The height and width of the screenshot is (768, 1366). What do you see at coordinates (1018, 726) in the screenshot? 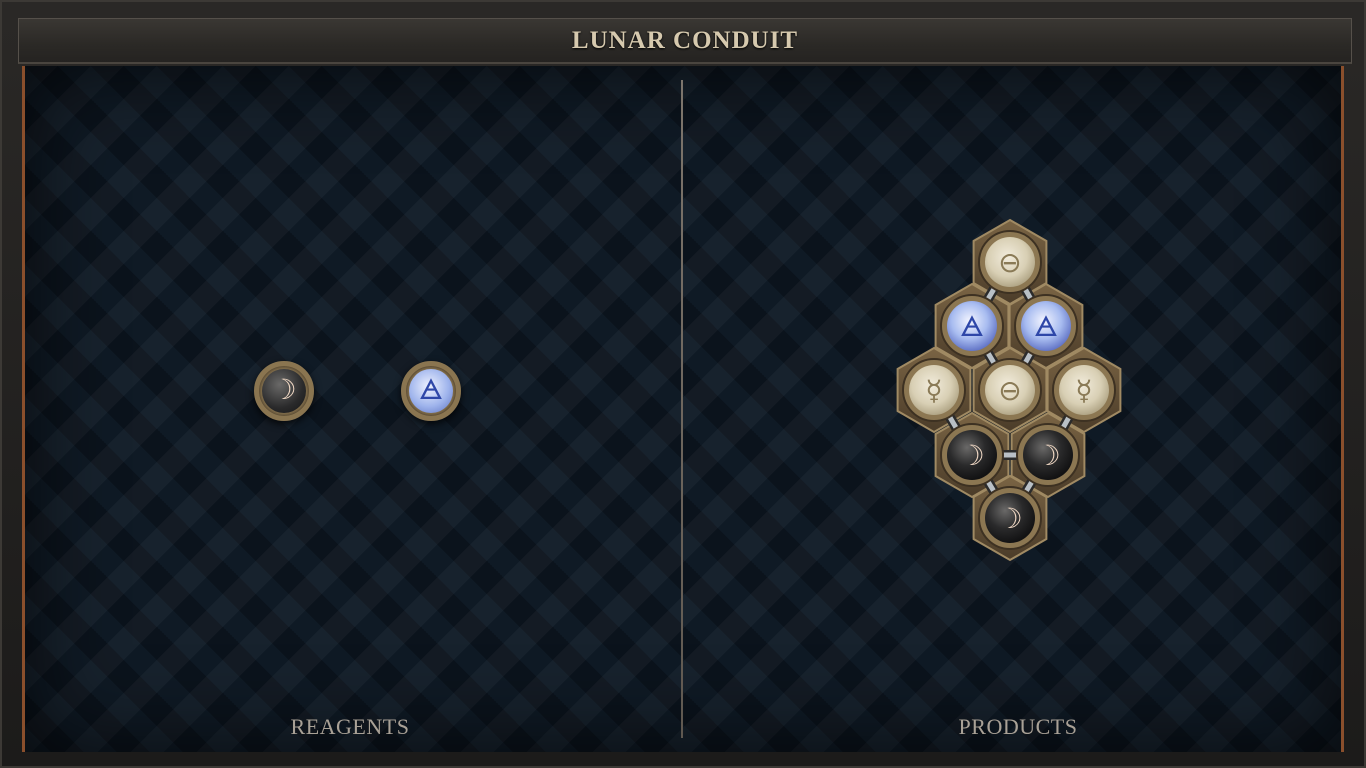
I see `products-label: PRODUCTS` at bounding box center [1018, 726].